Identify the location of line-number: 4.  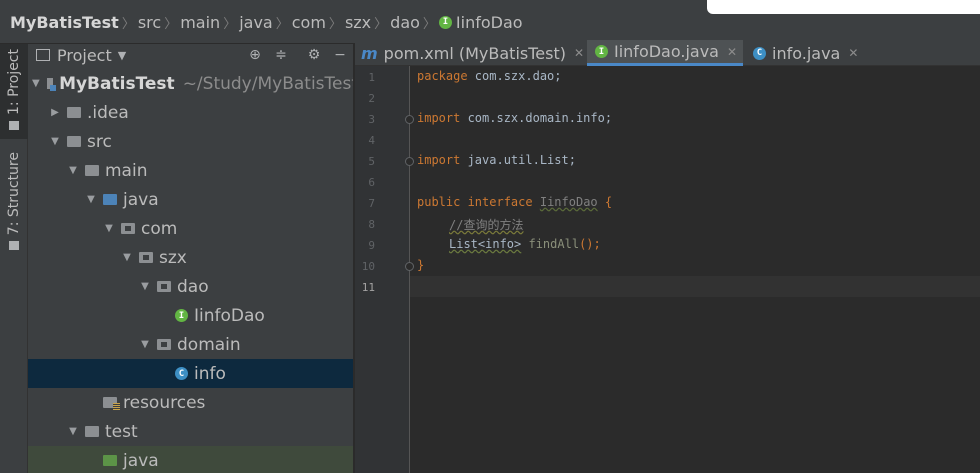
(371, 140).